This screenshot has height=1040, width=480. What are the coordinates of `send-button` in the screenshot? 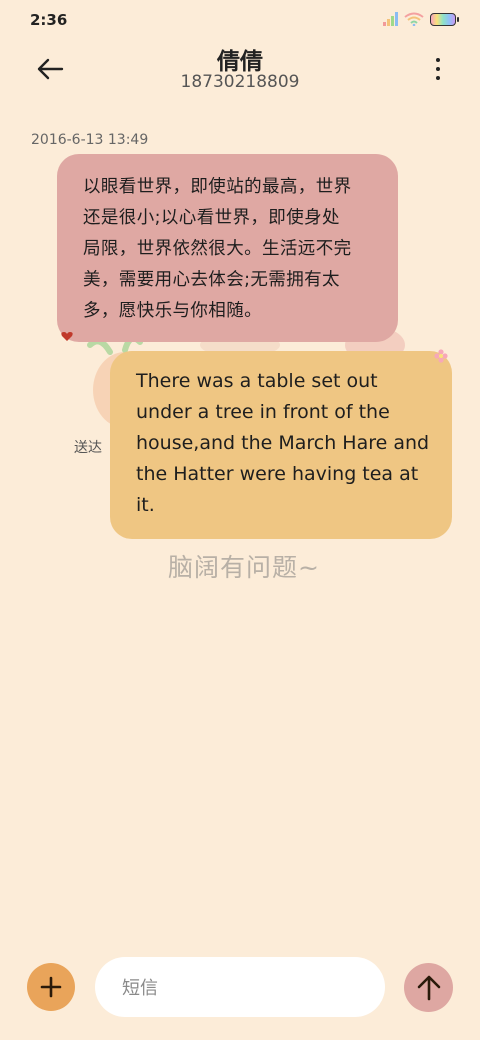 It's located at (428, 987).